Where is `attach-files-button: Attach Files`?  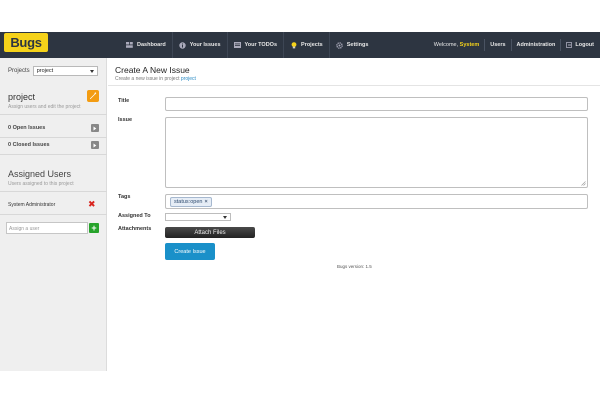 attach-files-button: Attach Files is located at coordinates (210, 232).